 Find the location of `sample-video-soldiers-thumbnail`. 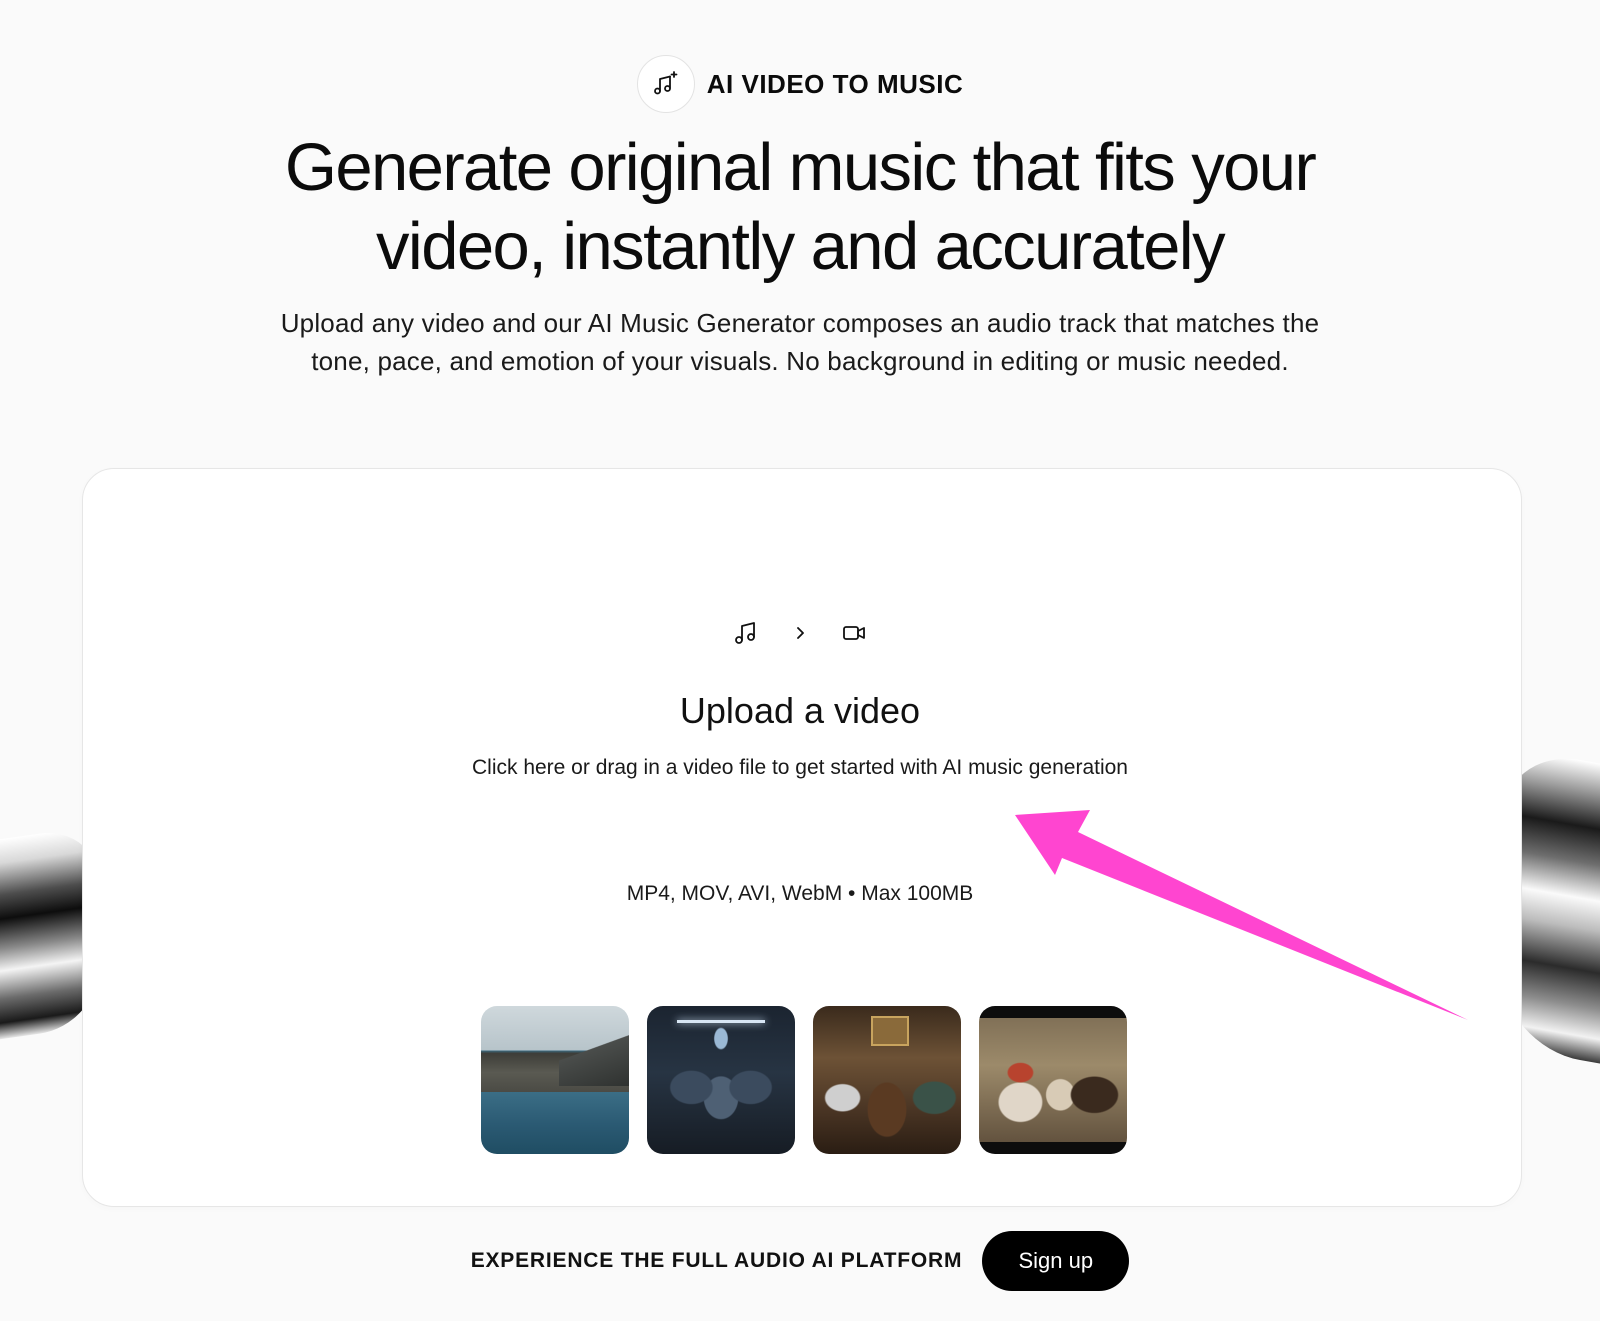

sample-video-soldiers-thumbnail is located at coordinates (721, 1080).